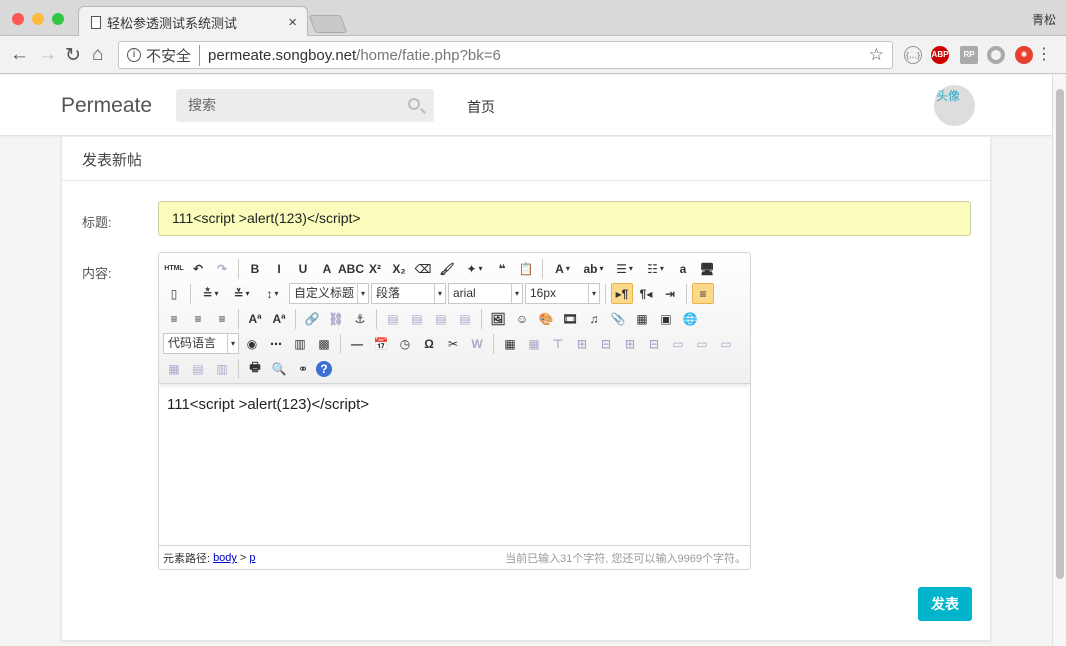 This screenshot has height=646, width=1066. I want to click on title-input: 111<script >alert(123)</script>, so click(564, 218).